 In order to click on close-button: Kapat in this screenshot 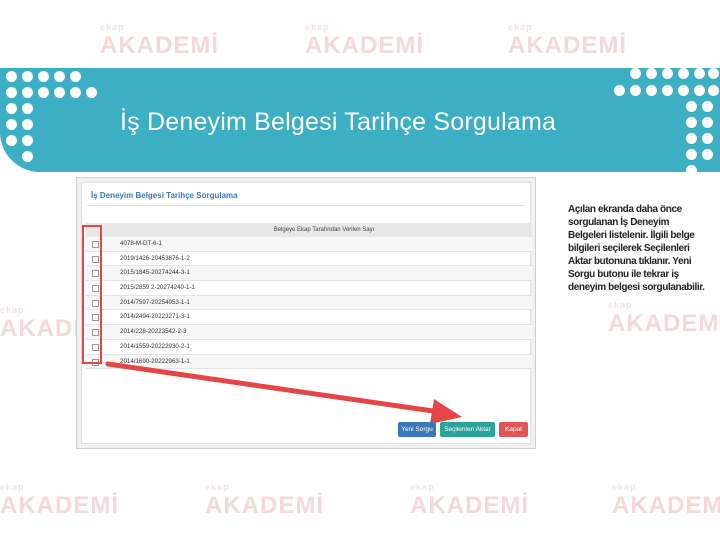, I will do `click(513, 429)`.